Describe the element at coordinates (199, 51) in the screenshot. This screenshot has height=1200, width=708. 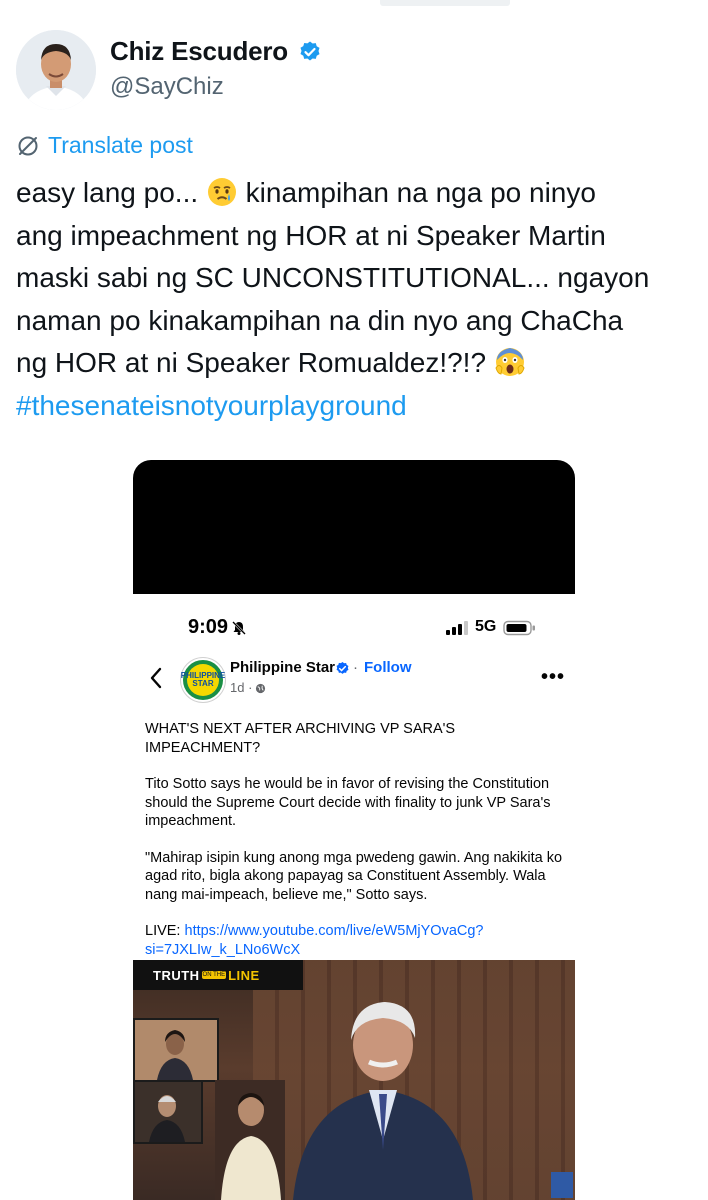
I see `display-name: Chiz Escudero` at that location.